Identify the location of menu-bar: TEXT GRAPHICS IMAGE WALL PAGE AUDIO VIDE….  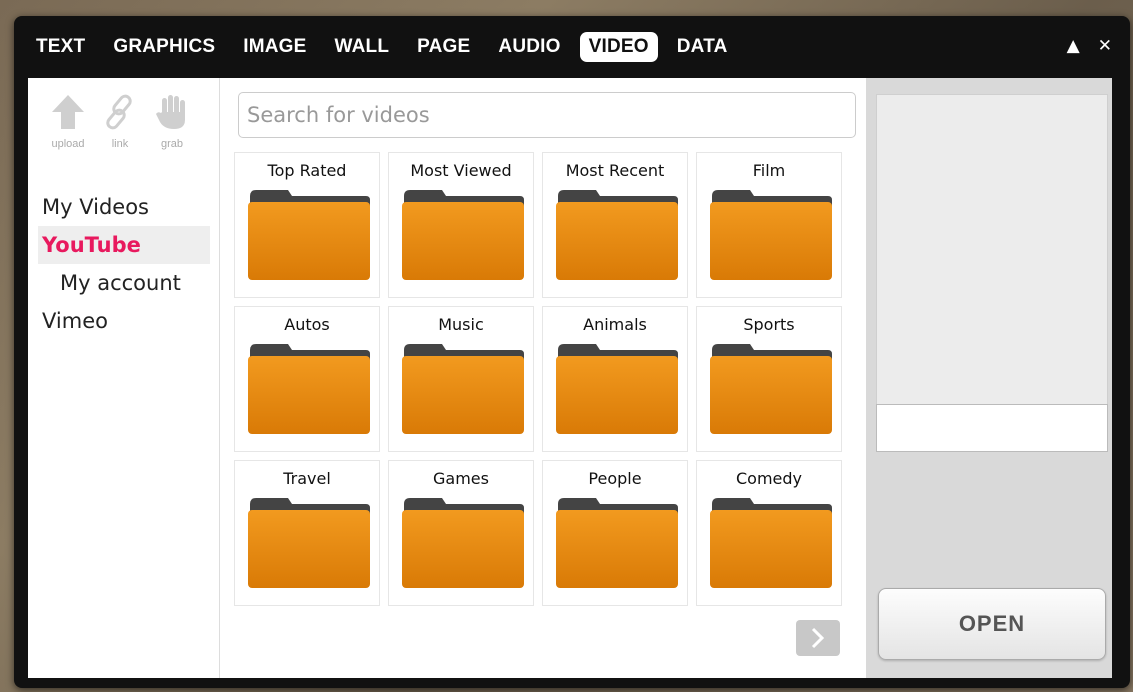
(572, 47).